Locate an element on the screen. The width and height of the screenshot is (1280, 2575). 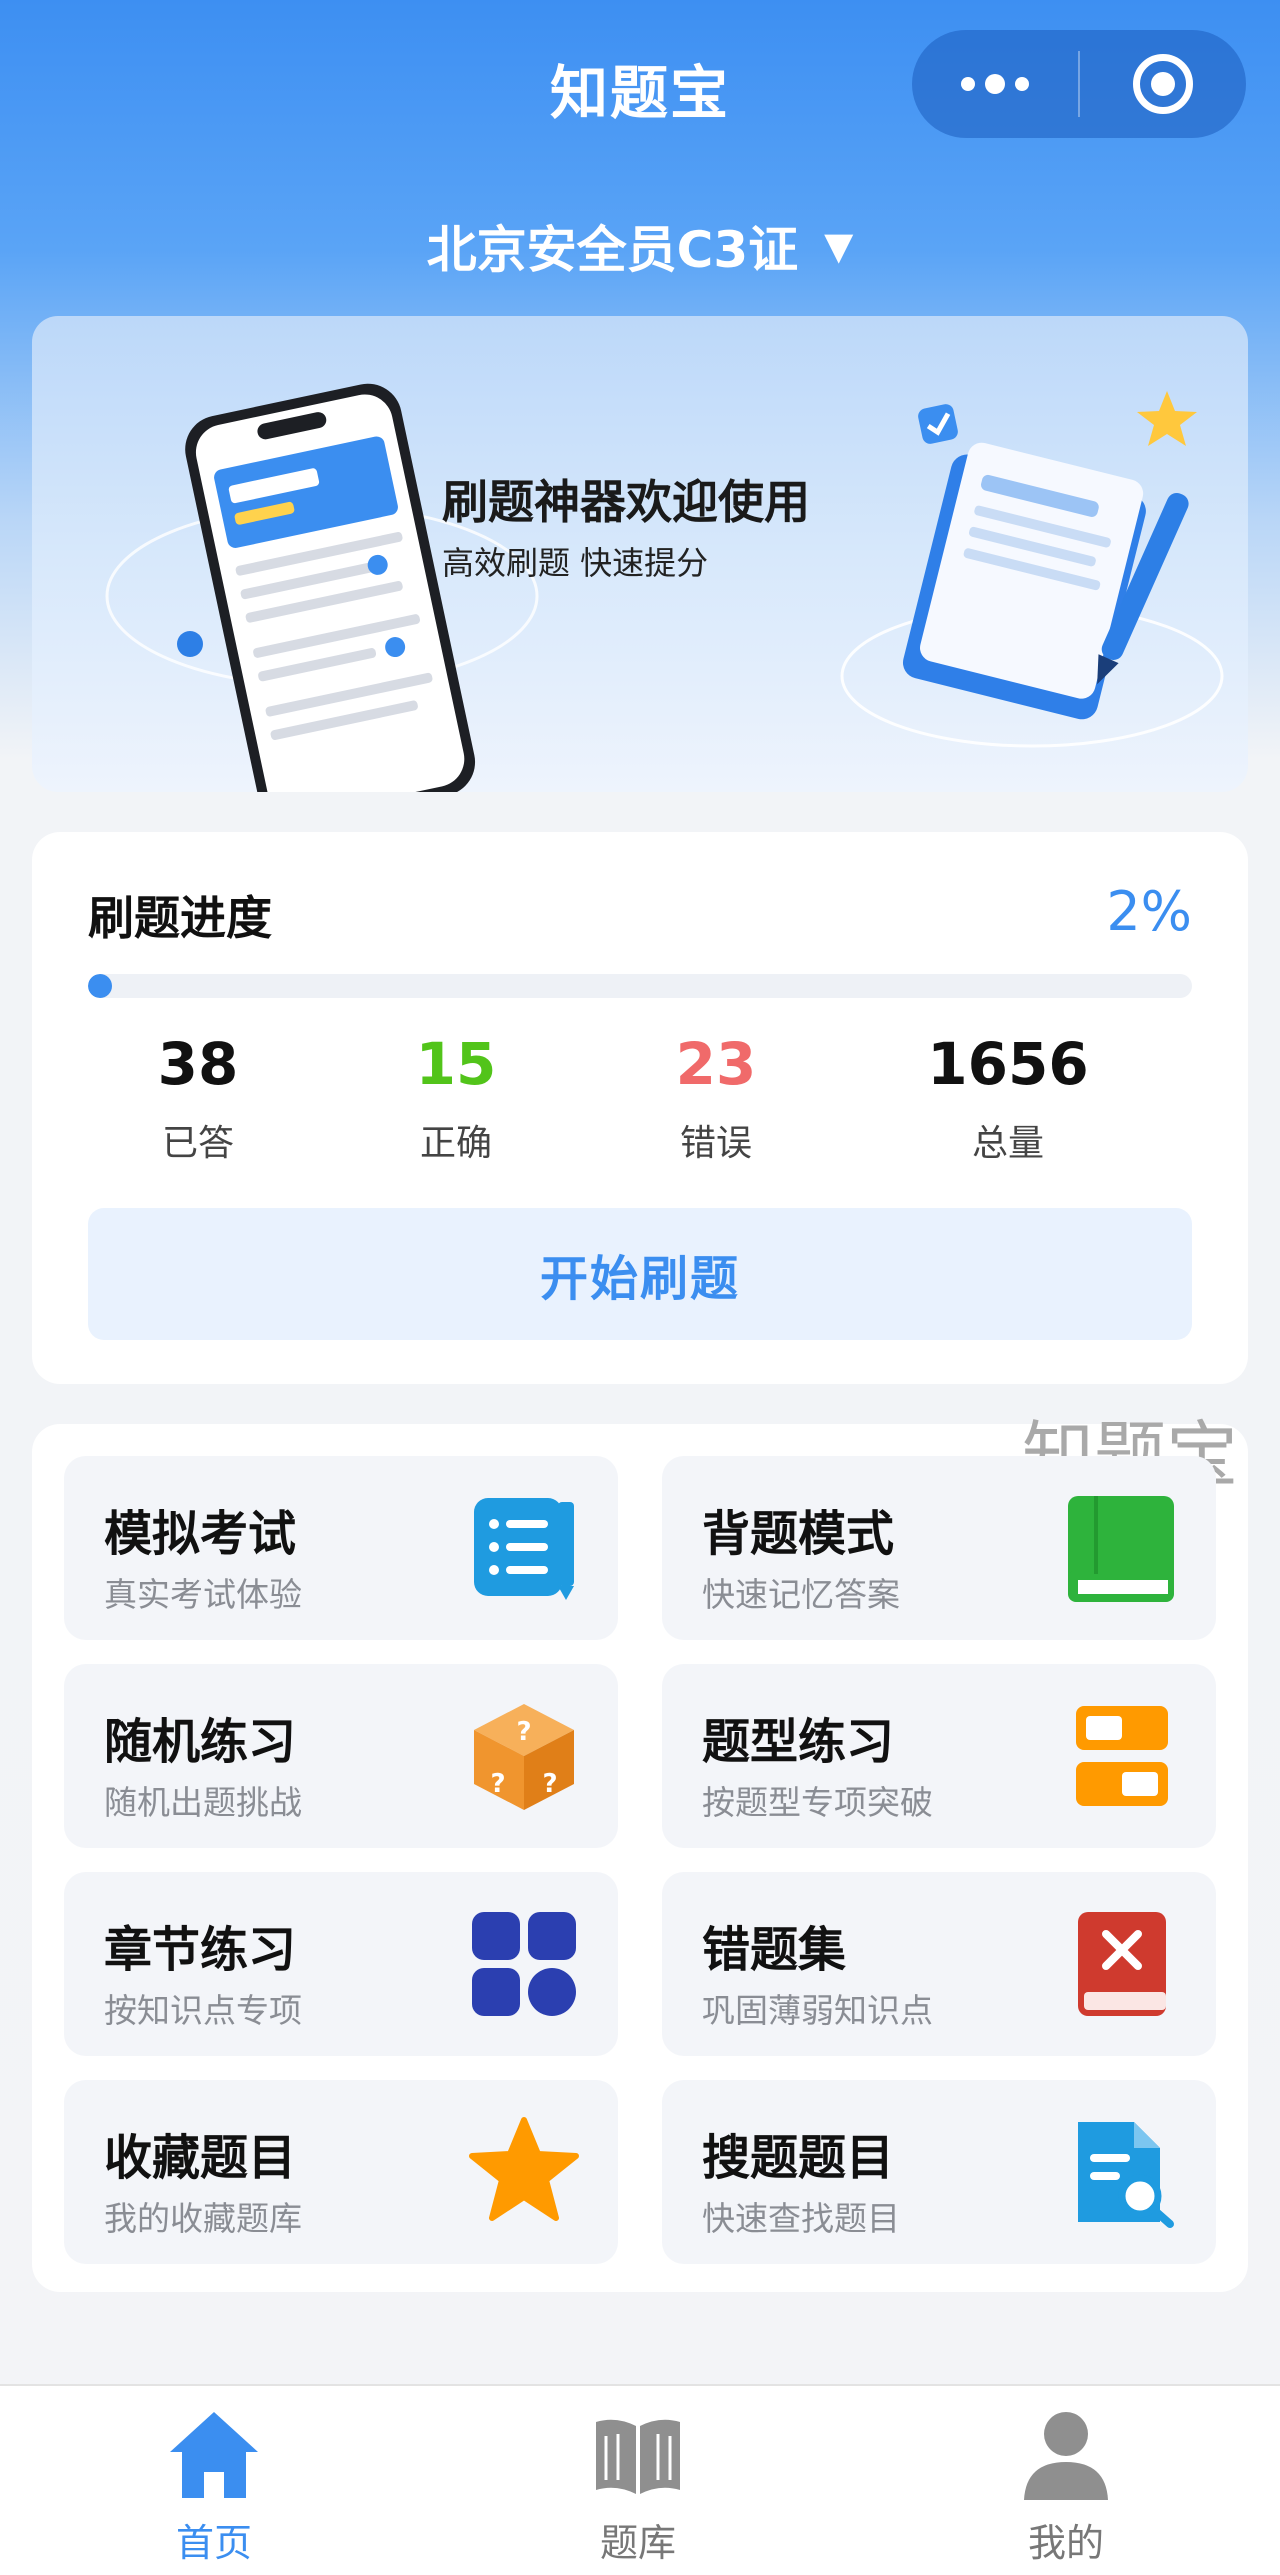
memorize-mode-tile: 背题模式 快速记忆答案 is located at coordinates (939, 1548).